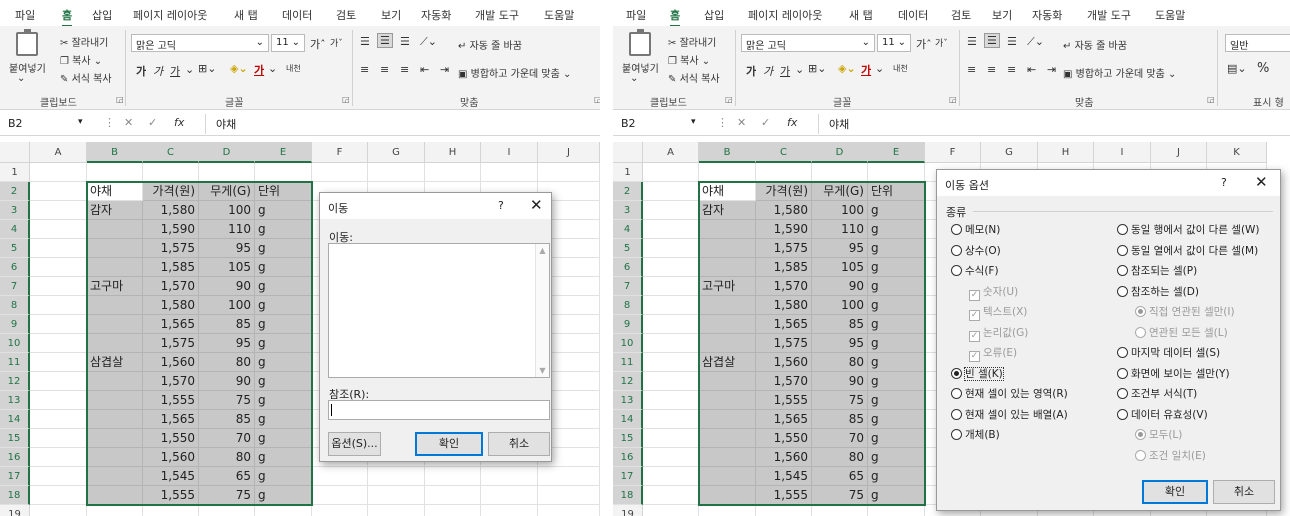 The image size is (1290, 516). I want to click on grid-cell: 95, so click(840, 248).